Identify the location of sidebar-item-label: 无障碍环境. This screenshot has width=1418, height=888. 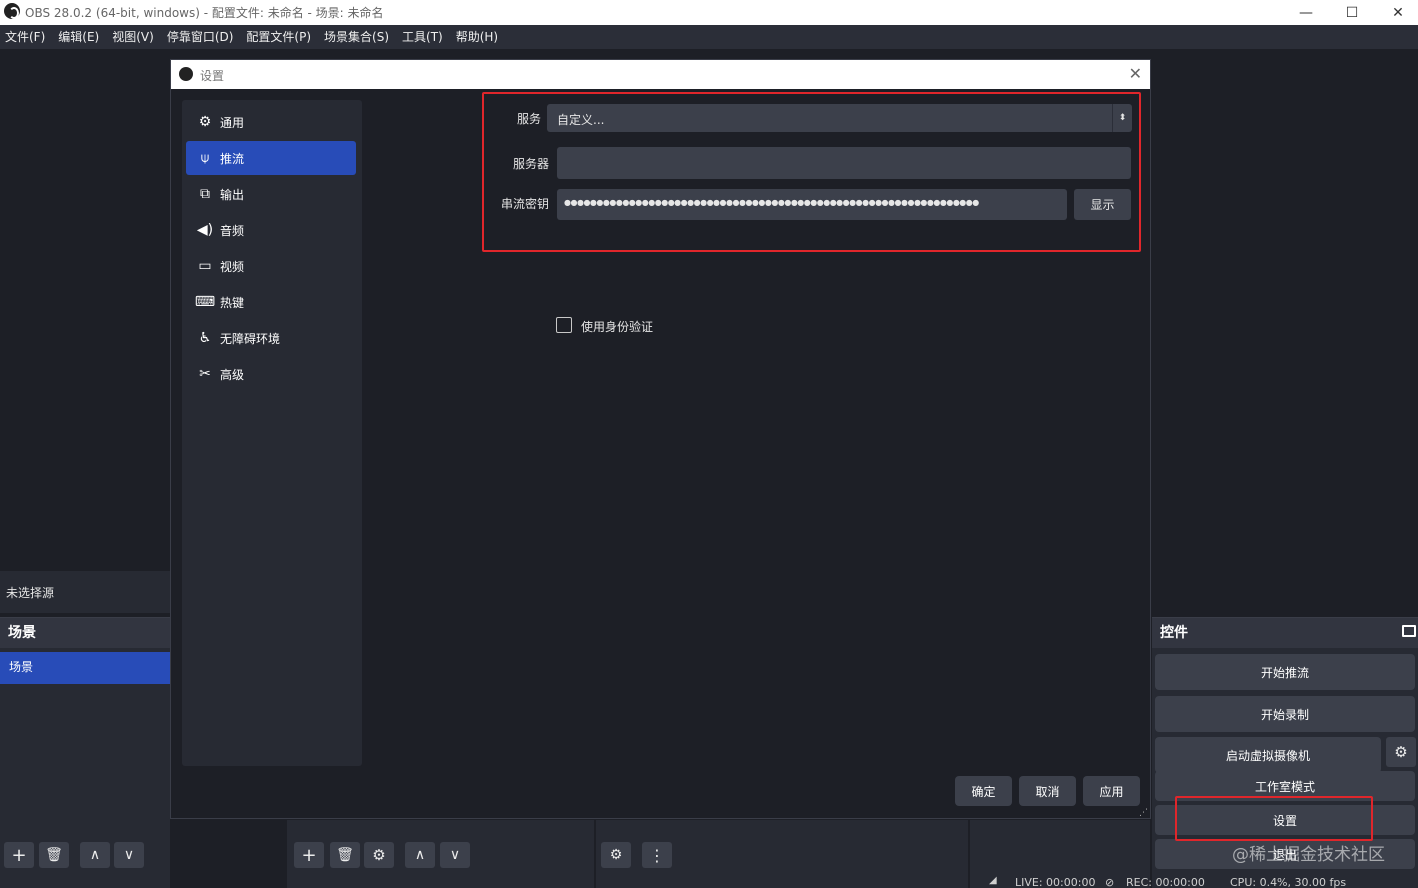
(250, 338).